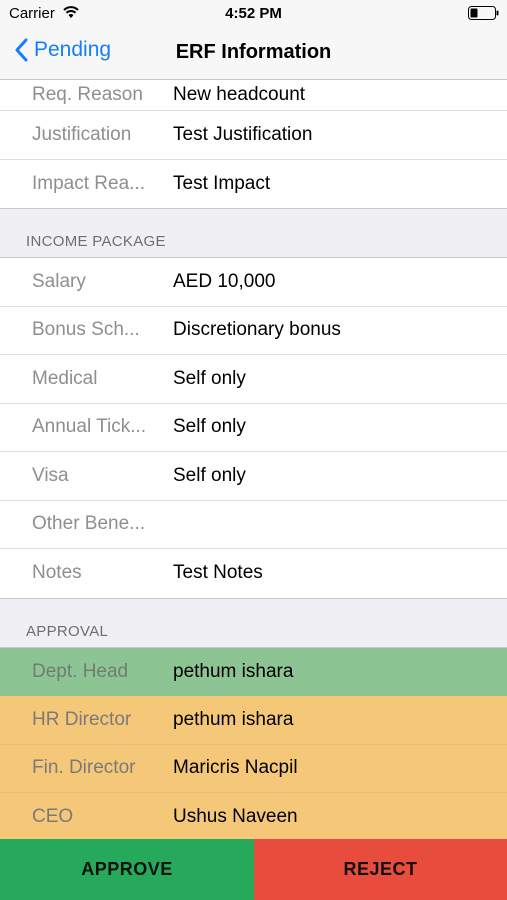  Describe the element at coordinates (53, 816) in the screenshot. I see `row-label: CEO` at that location.